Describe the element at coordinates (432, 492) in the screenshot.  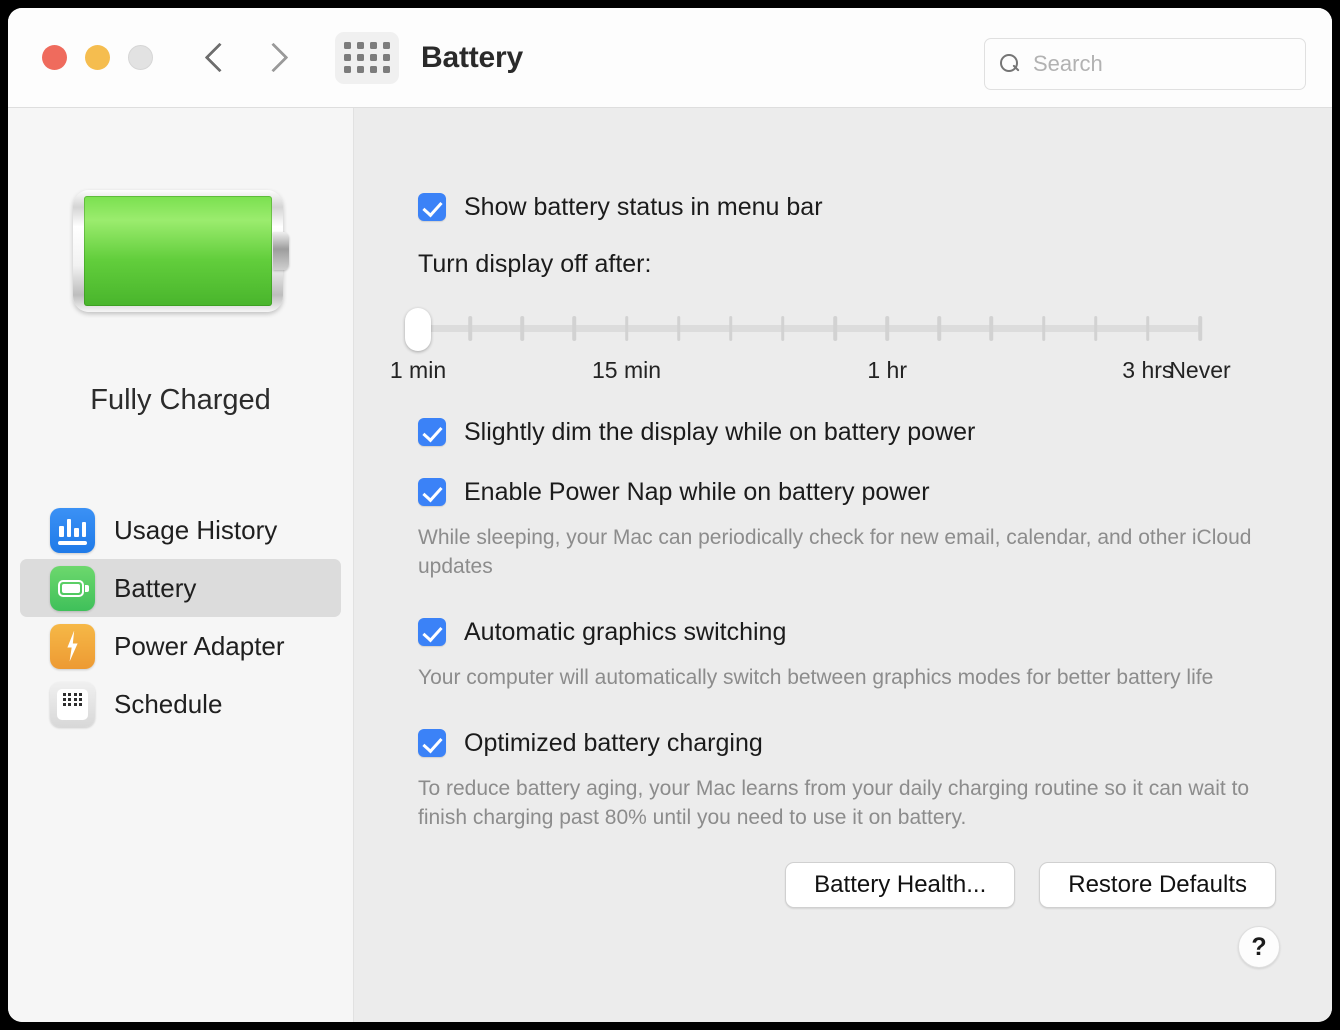
I see `power-nap-checkbox` at that location.